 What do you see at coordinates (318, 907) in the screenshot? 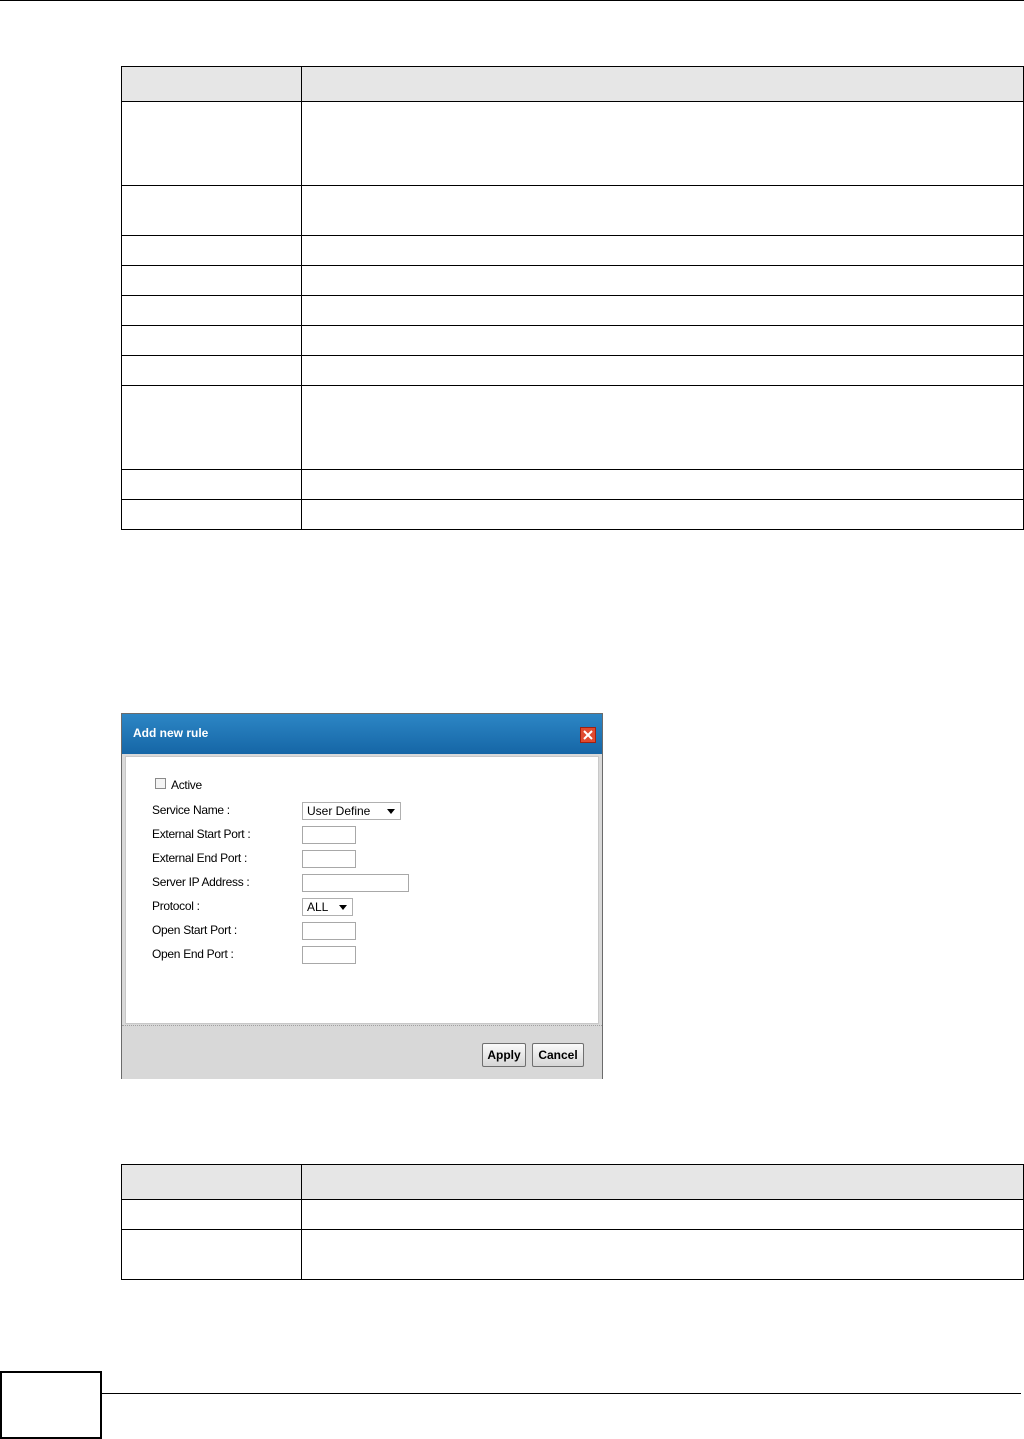
I see `protocol-value: ALL` at bounding box center [318, 907].